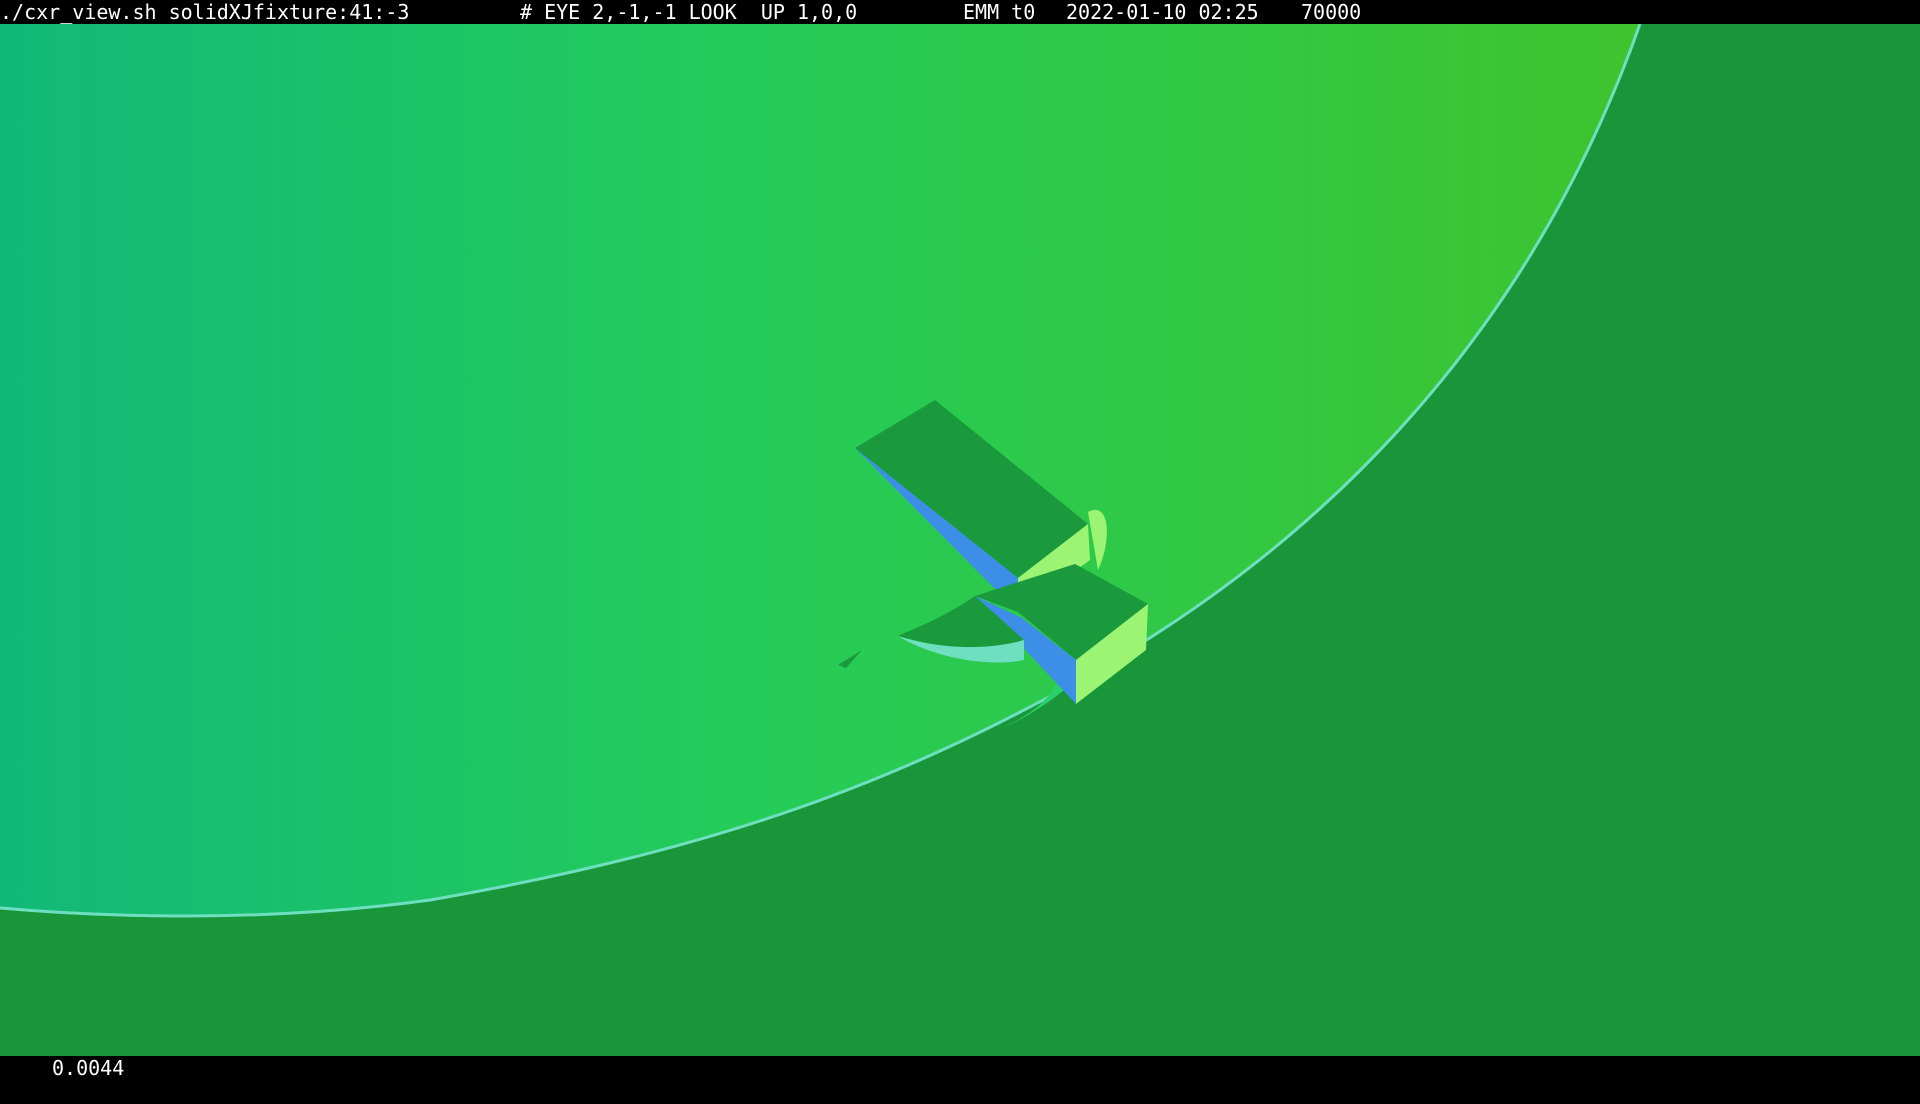 This screenshot has width=1920, height=1104. I want to click on camera-text: # EYE 2,-1,-1 LOOK UP 1,0,0, so click(689, 12).